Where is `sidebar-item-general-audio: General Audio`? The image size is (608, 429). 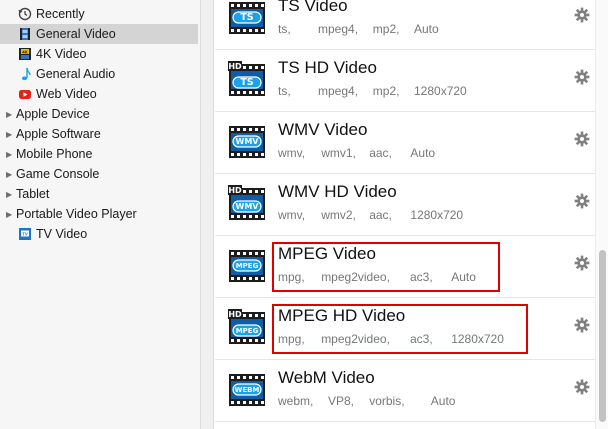 sidebar-item-general-audio: General Audio is located at coordinates (99, 74).